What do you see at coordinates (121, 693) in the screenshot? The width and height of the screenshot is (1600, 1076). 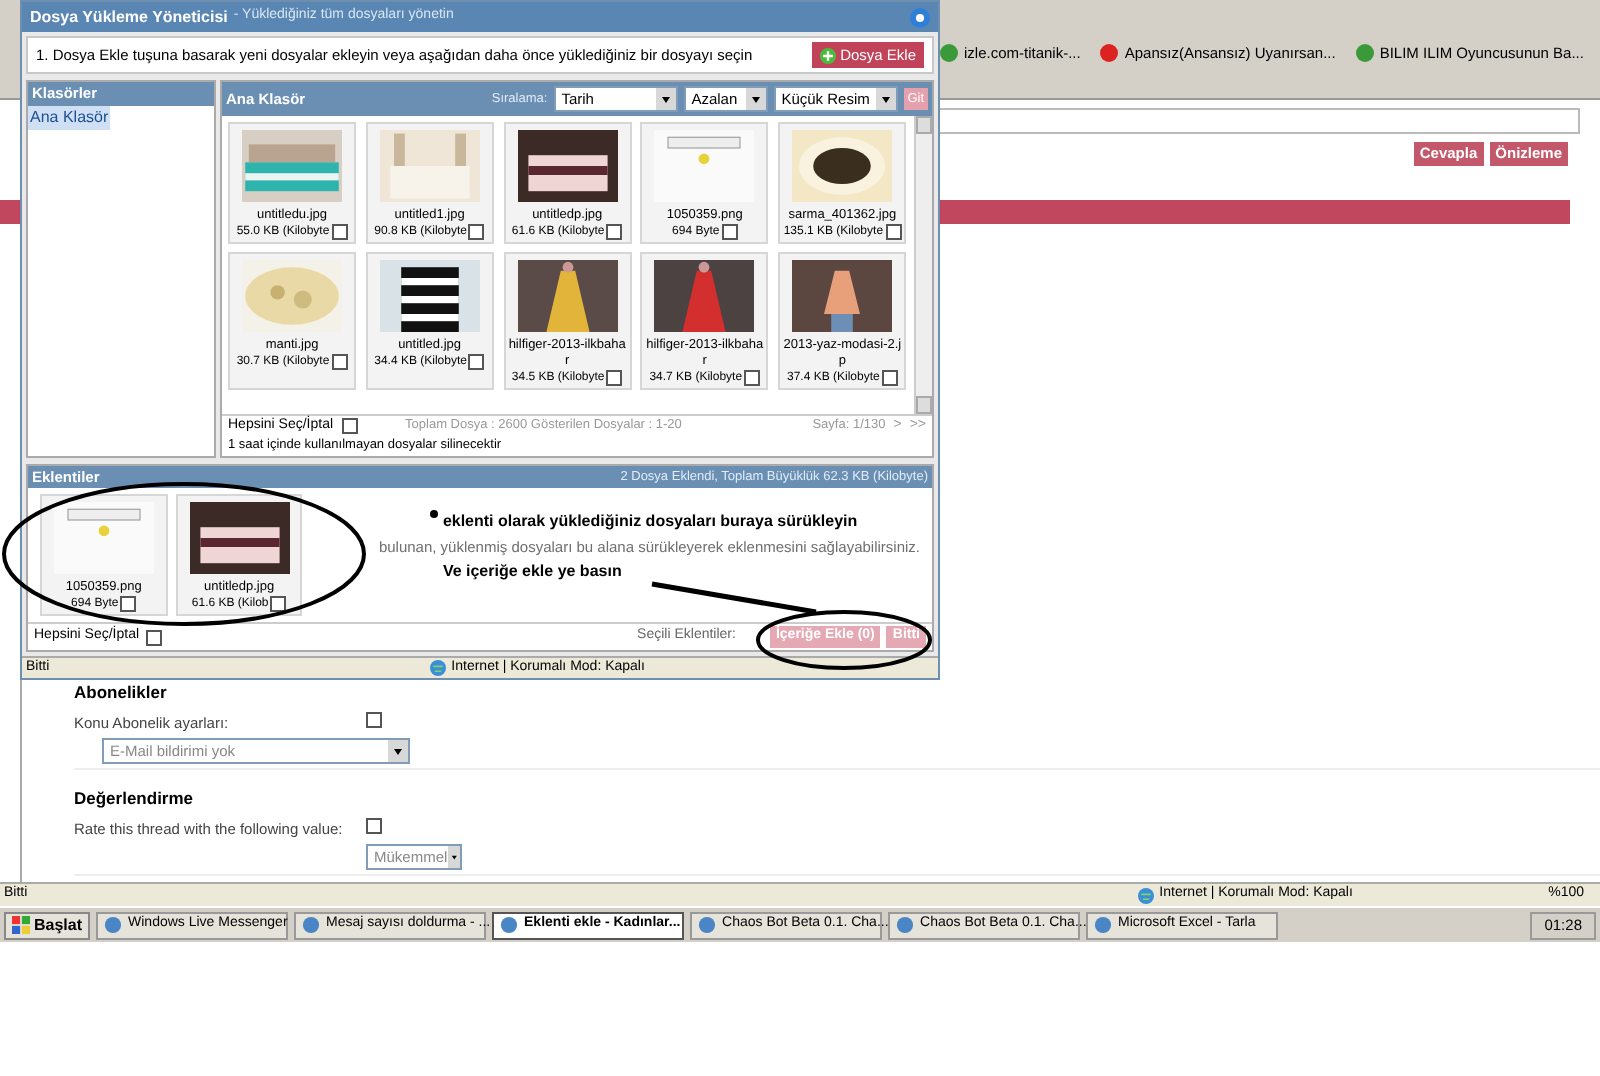 I see `section-title: Abonelikler` at bounding box center [121, 693].